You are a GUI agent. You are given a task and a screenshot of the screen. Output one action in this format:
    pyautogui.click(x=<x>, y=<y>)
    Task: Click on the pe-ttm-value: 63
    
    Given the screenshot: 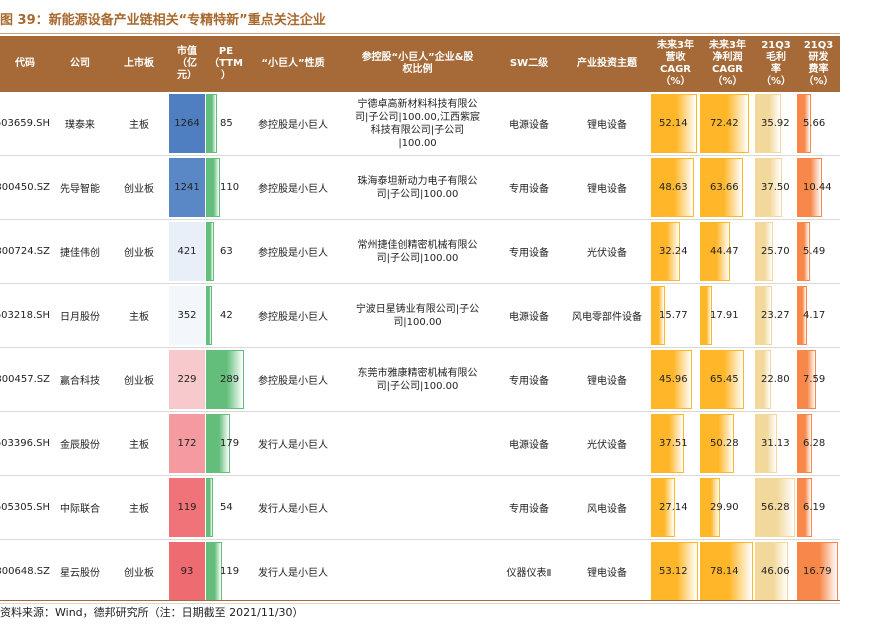 What is the action you would take?
    pyautogui.click(x=226, y=251)
    